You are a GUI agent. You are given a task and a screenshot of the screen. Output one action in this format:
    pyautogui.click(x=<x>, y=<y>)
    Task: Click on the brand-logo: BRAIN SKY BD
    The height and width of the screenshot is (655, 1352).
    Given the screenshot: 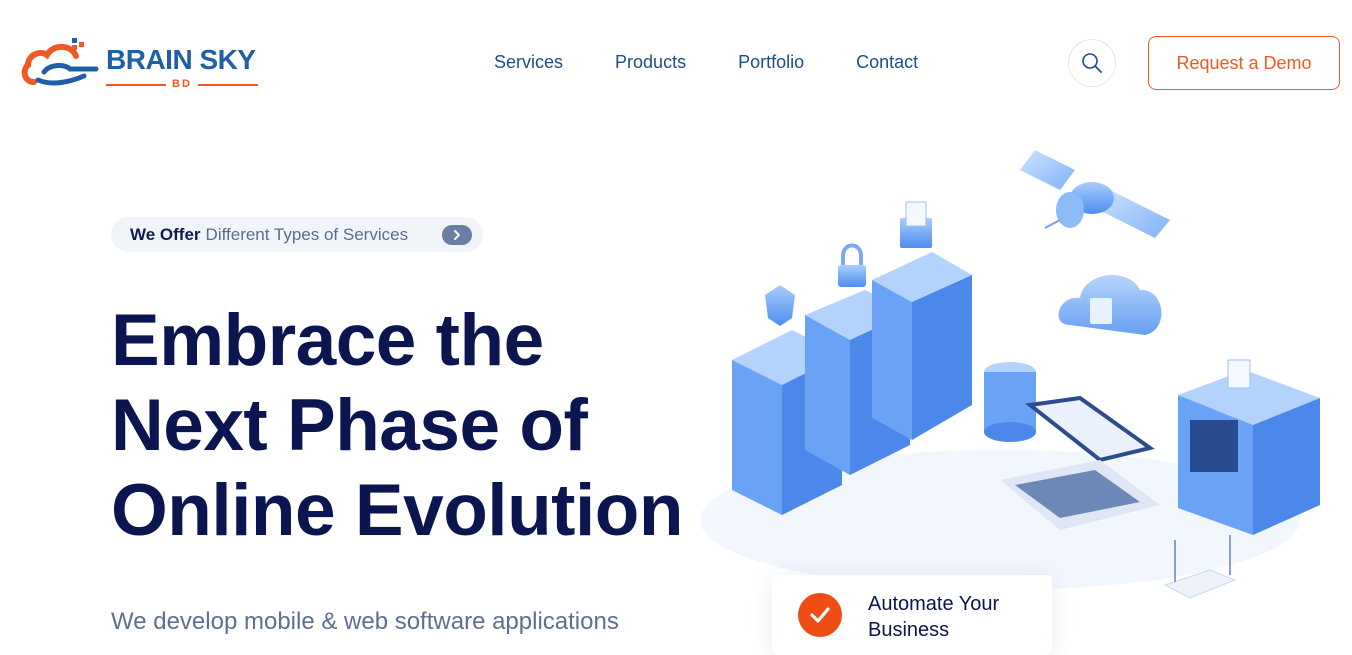 What is the action you would take?
    pyautogui.click(x=142, y=64)
    